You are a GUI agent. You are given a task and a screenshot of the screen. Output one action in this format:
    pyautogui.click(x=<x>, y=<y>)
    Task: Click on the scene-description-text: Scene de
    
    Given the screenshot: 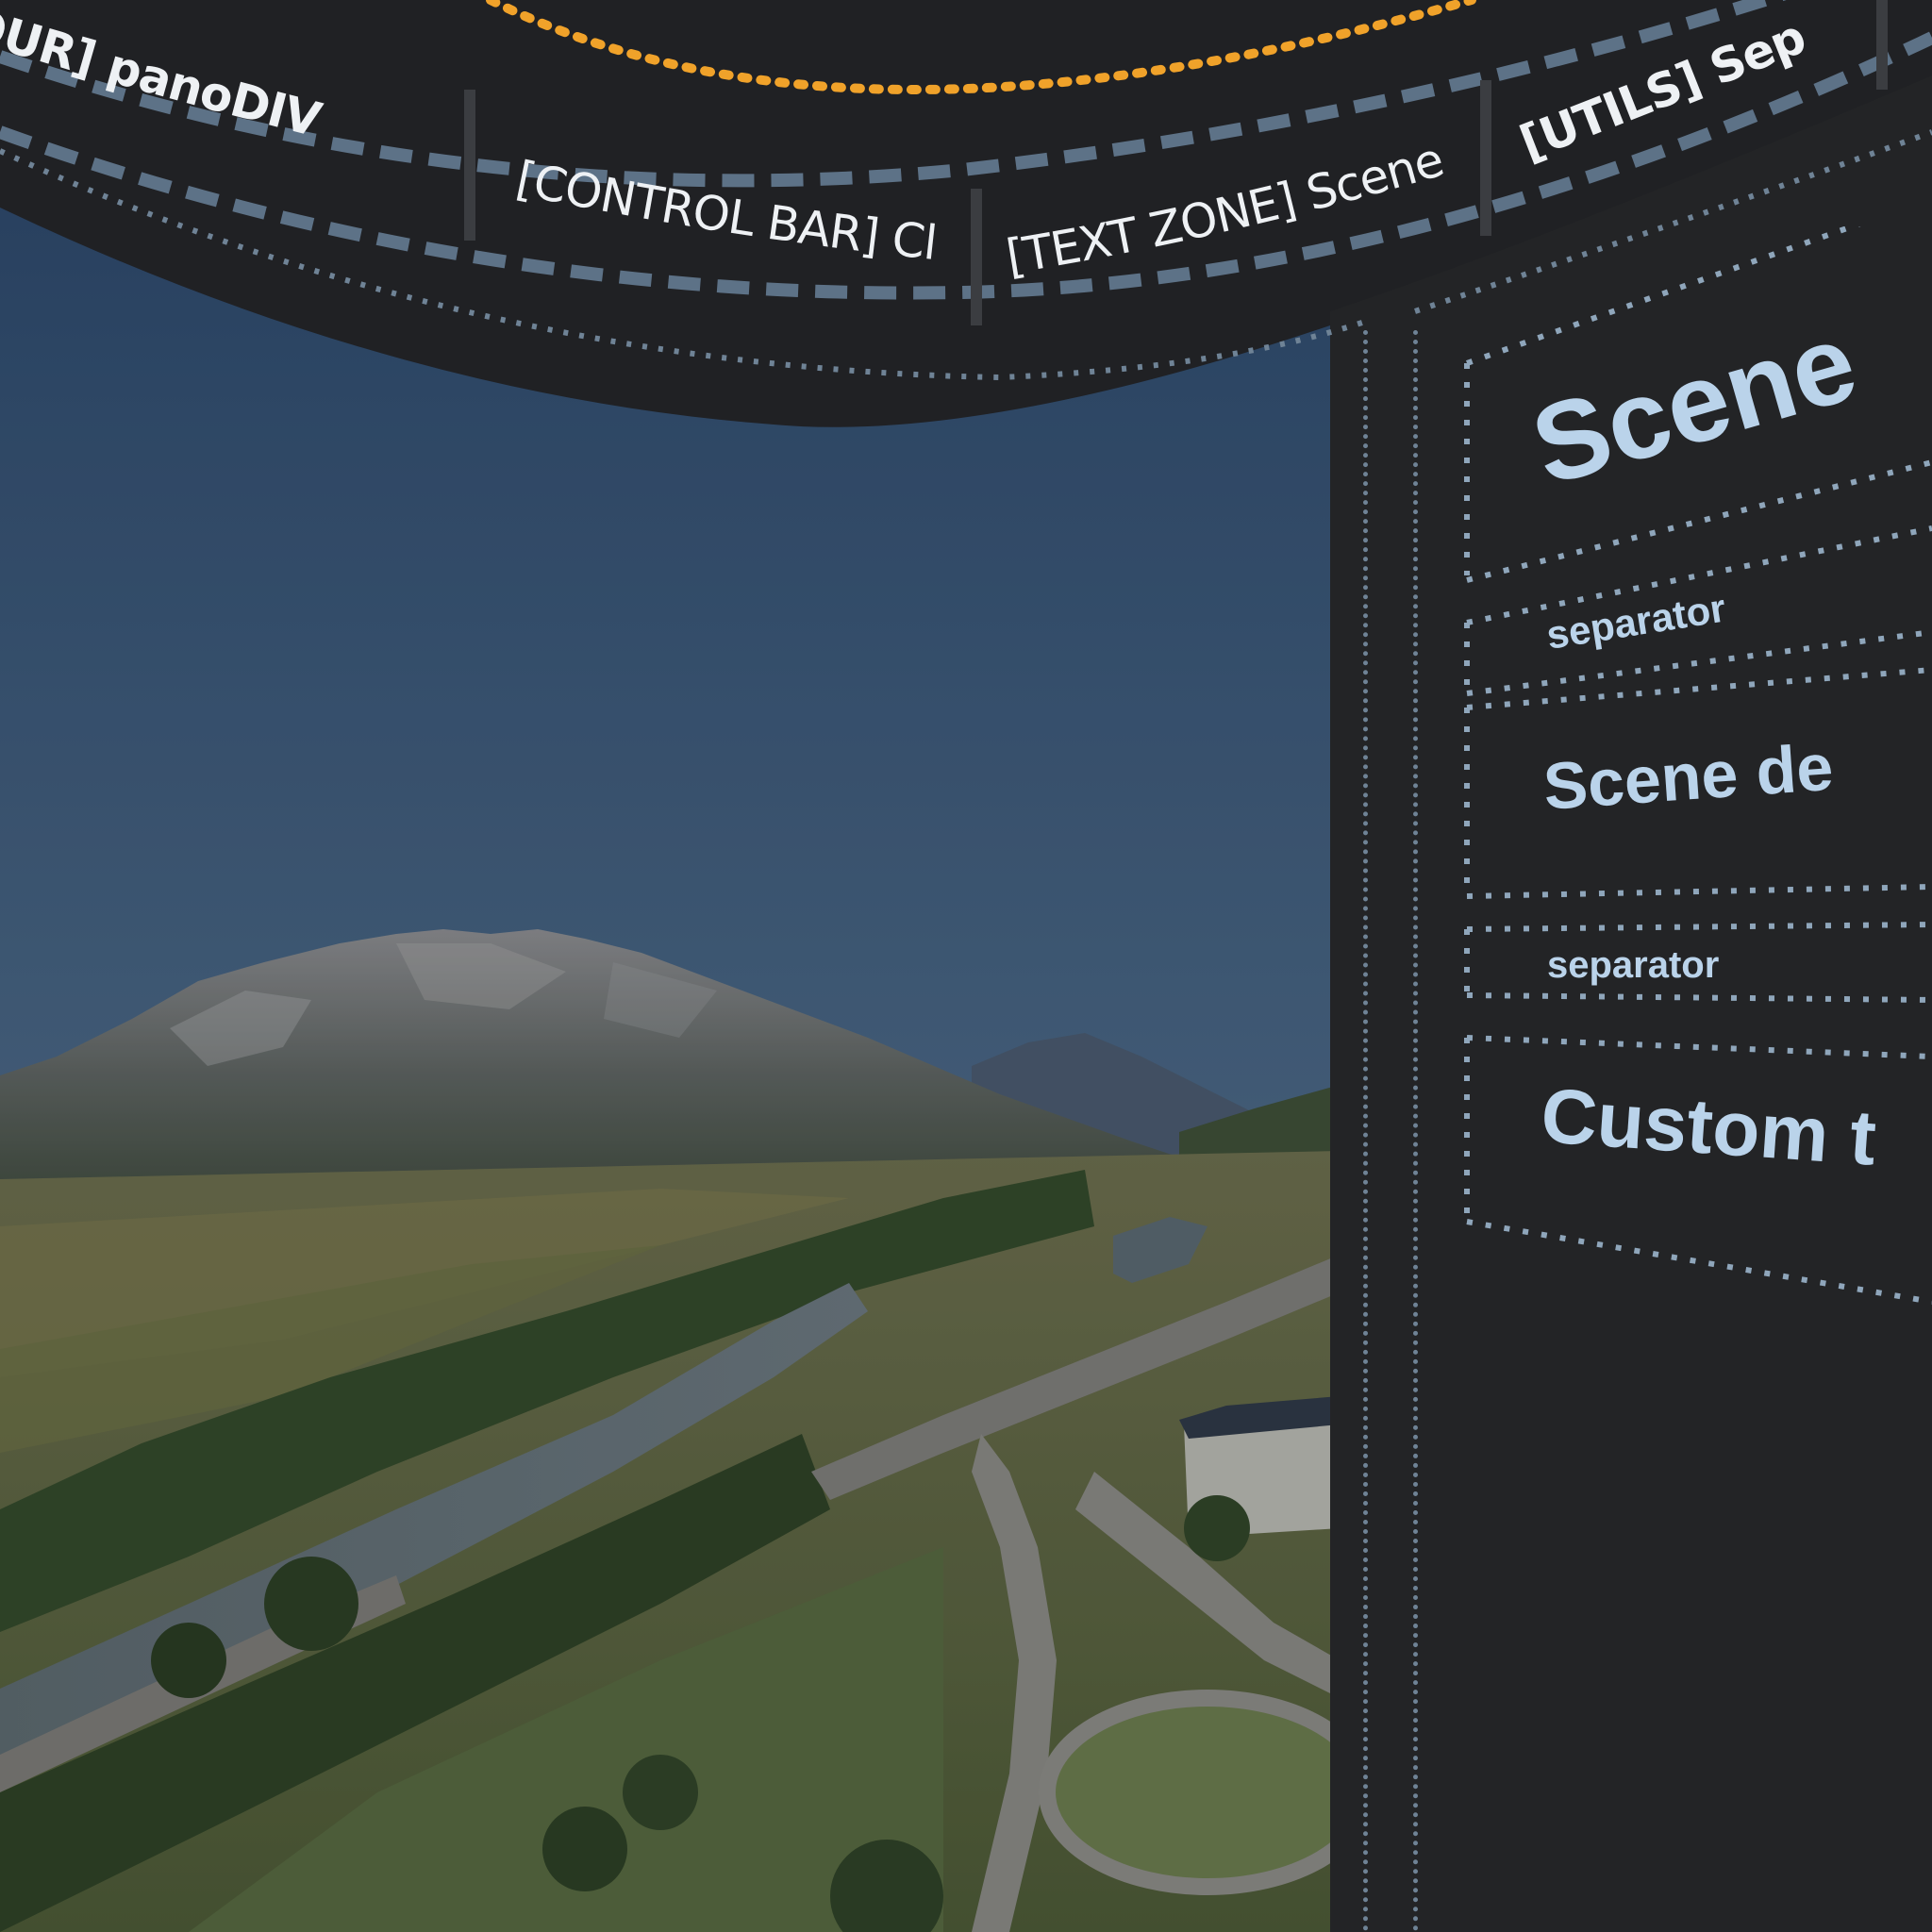 What is the action you would take?
    pyautogui.click(x=1689, y=777)
    